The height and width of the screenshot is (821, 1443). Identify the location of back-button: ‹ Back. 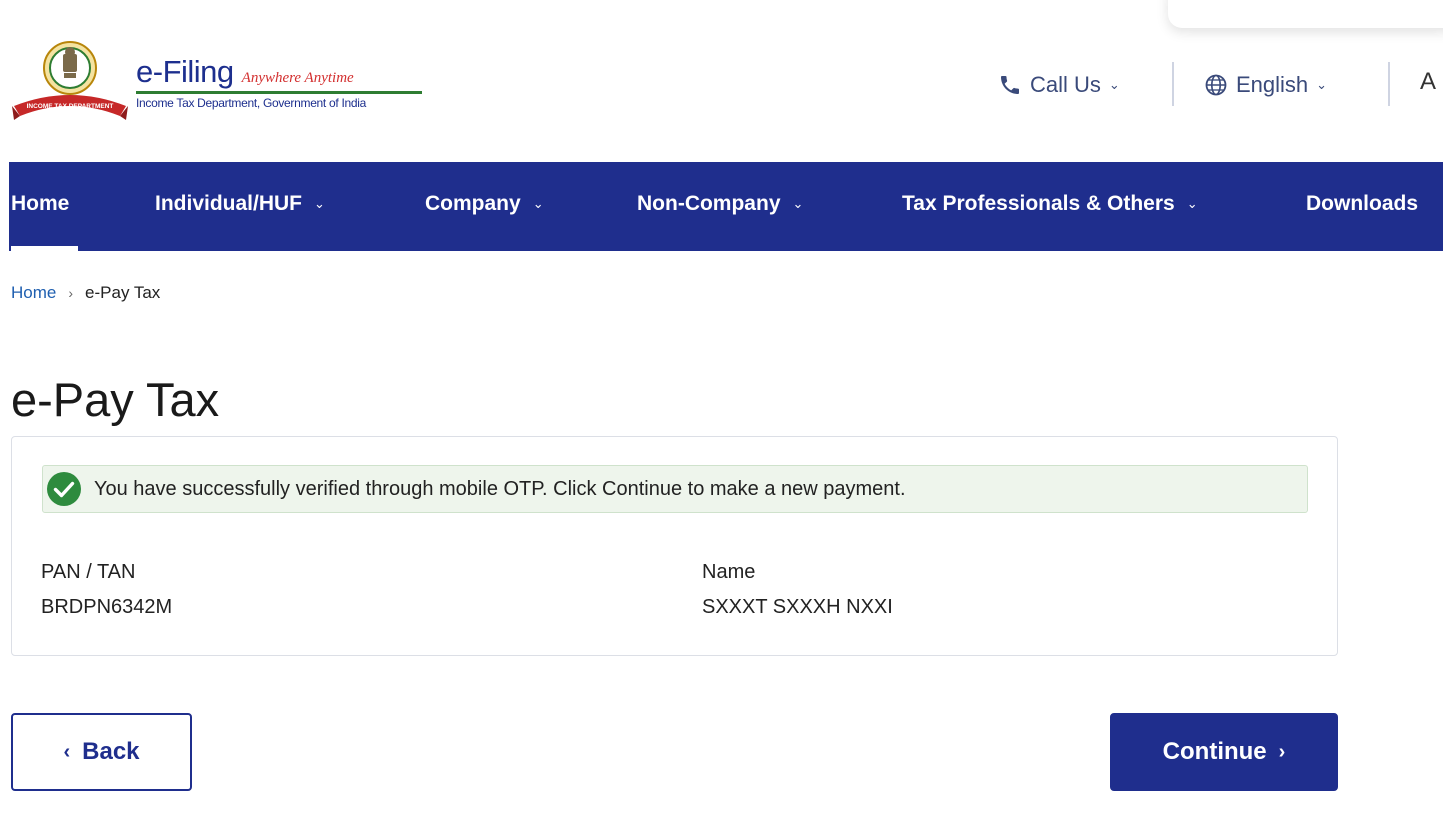
(101, 752).